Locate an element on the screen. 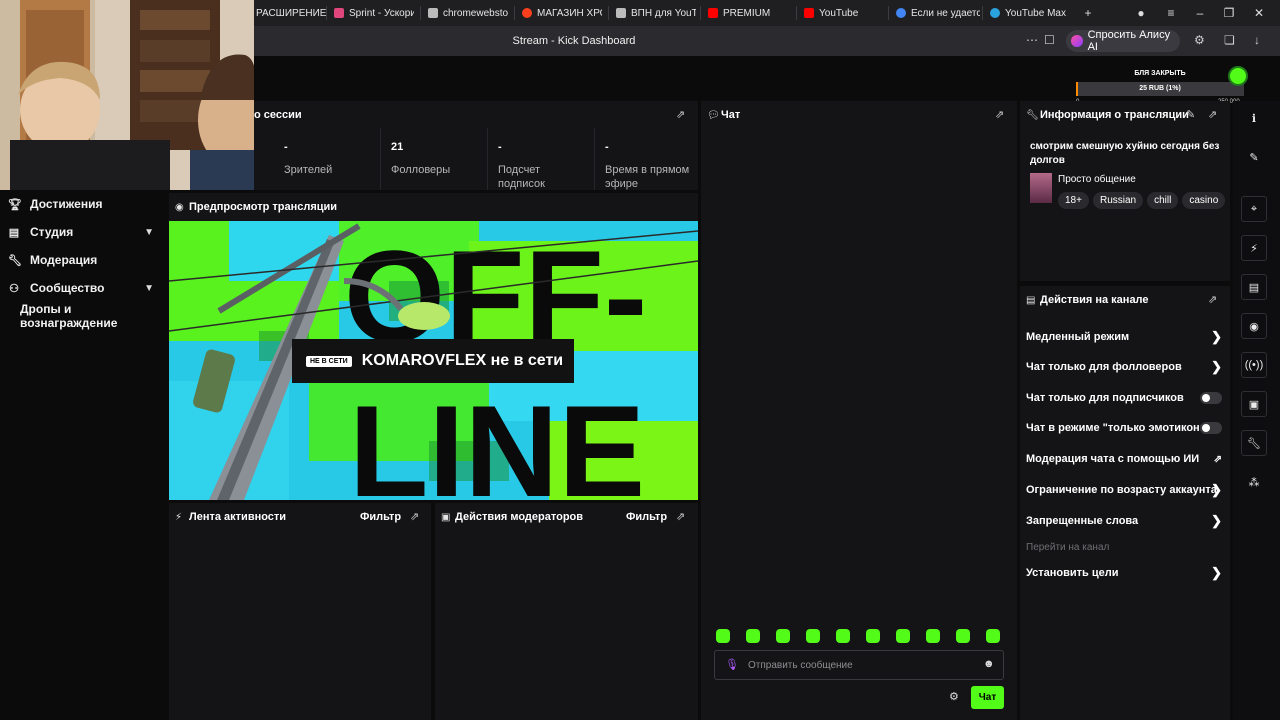 The image size is (1280, 720). tag: 18+ is located at coordinates (1073, 200).